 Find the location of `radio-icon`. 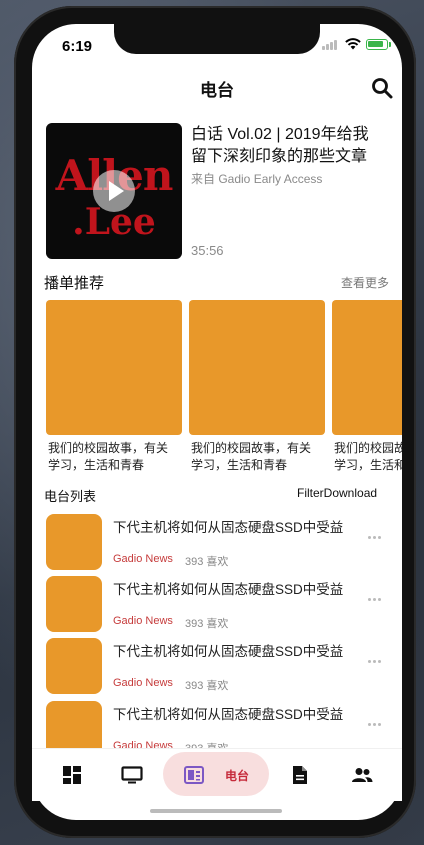

radio-icon is located at coordinates (194, 775).